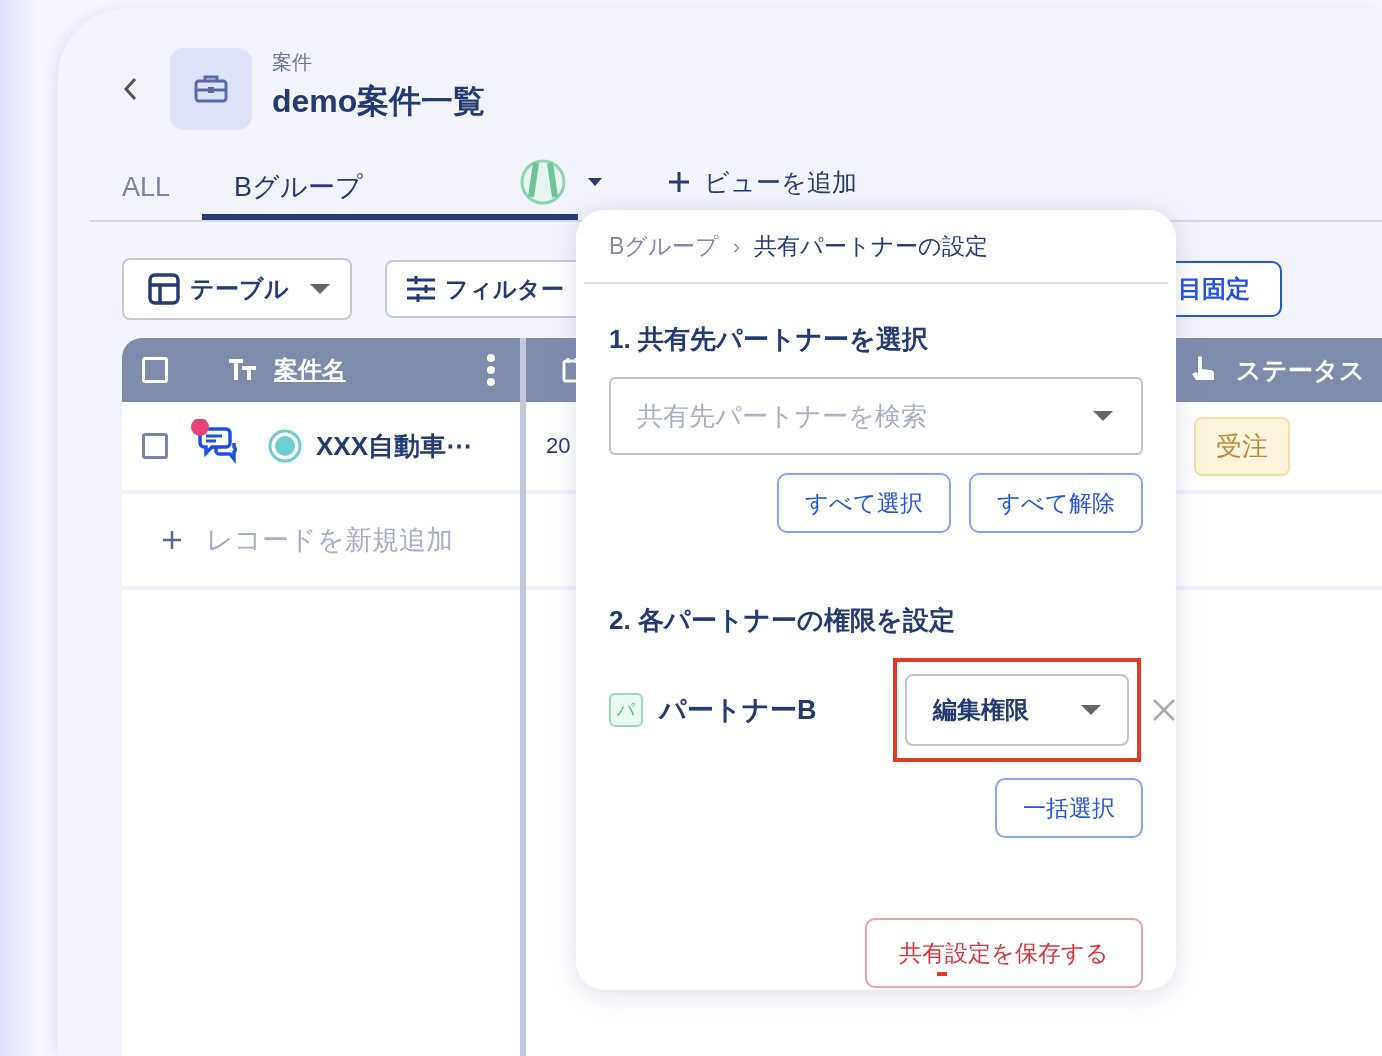 Image resolution: width=1382 pixels, height=1056 pixels. Describe the element at coordinates (285, 446) in the screenshot. I see `record-status-icon` at that location.